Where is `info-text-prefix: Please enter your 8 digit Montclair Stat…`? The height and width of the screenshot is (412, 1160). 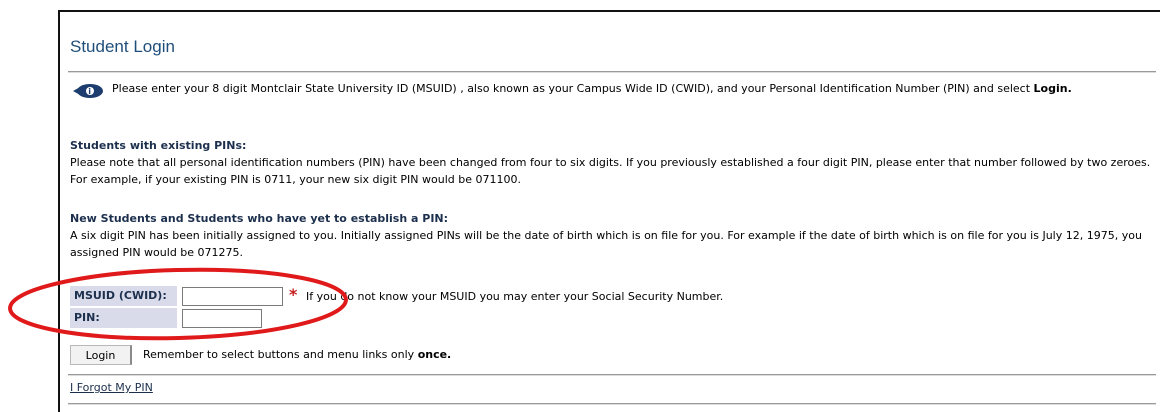
info-text-prefix: Please enter your 8 digit Montclair Stat… is located at coordinates (573, 88).